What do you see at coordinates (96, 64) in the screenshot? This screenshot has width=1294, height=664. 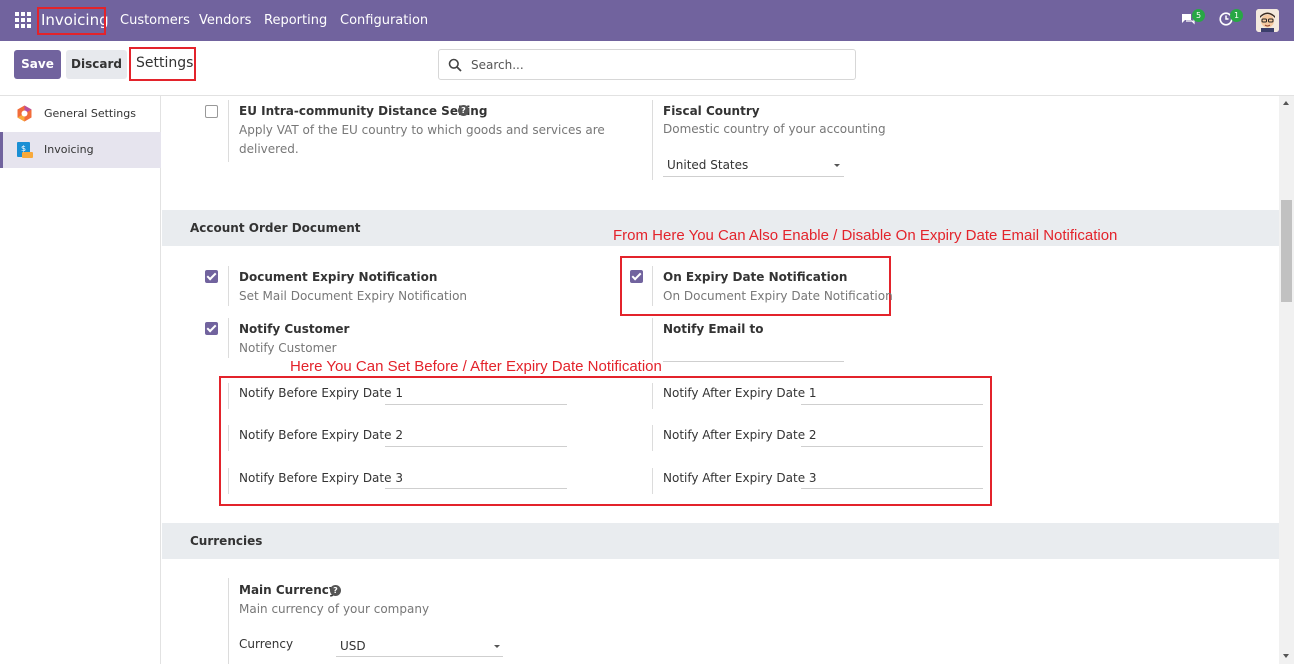 I see `discard-button: Discard` at bounding box center [96, 64].